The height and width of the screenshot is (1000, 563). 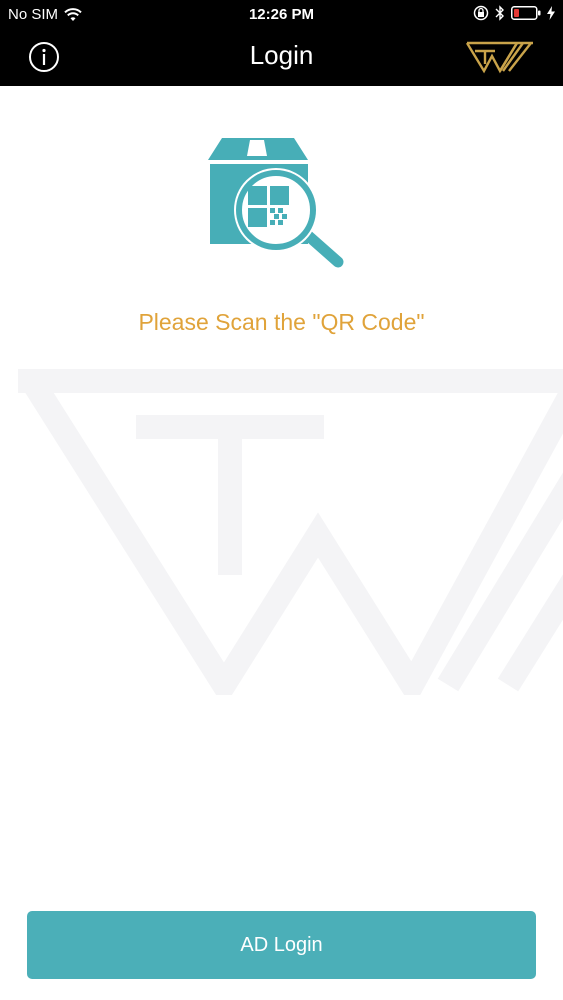 I want to click on box-qr-scan-illustration, so click(x=276, y=203).